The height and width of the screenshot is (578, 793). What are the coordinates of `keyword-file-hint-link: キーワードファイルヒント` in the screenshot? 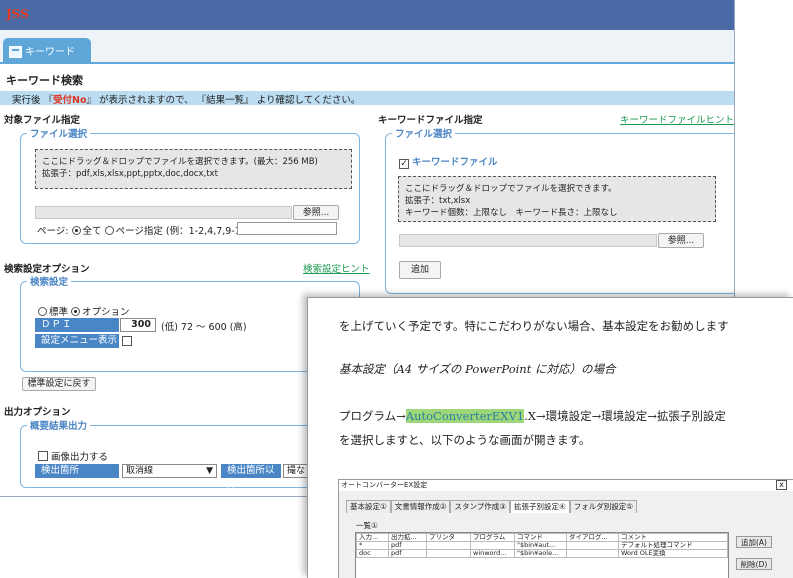 It's located at (677, 119).